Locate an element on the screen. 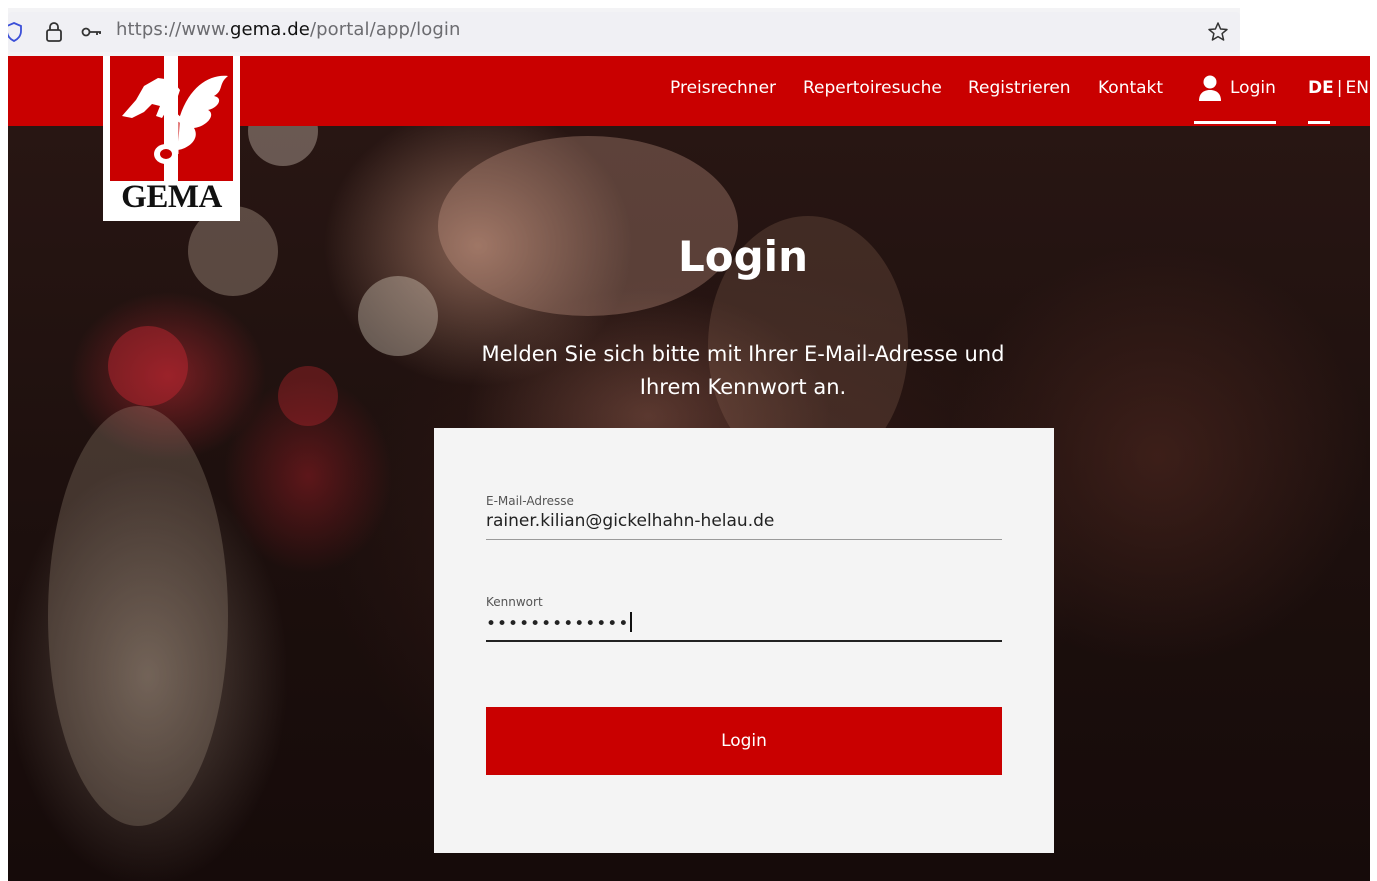 Image resolution: width=1377 pixels, height=881 pixels. nav-preisrechner: Preisrechner is located at coordinates (723, 88).